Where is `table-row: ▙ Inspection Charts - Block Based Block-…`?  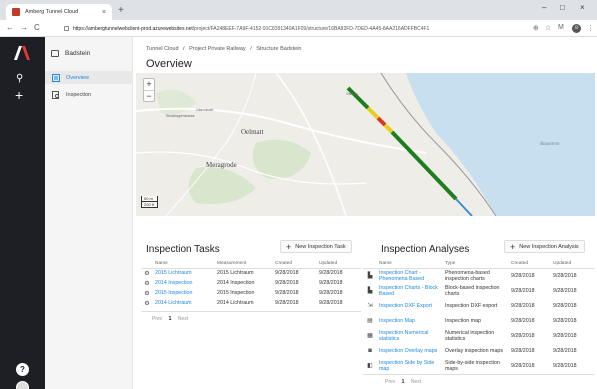
table-row: ▙ Inspection Charts - Block Based Block-… is located at coordinates (478, 290).